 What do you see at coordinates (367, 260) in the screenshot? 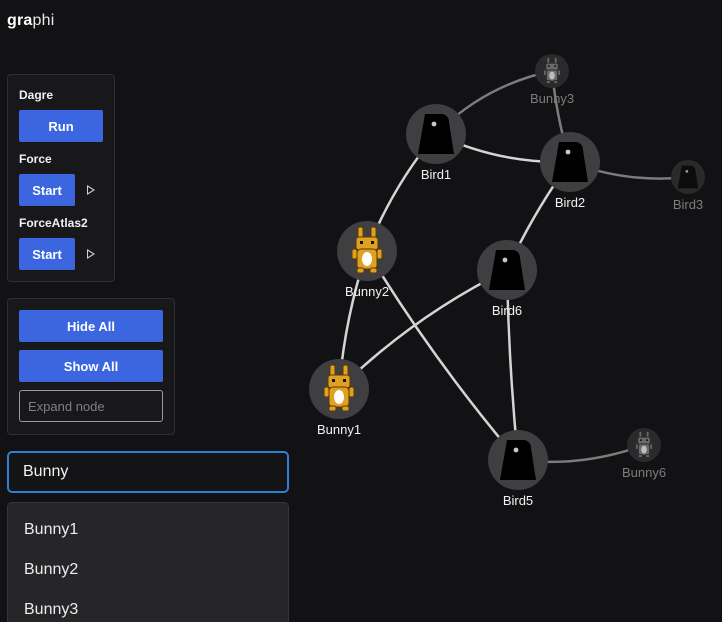
I see `graph-node-bunny2: Bunny2` at bounding box center [367, 260].